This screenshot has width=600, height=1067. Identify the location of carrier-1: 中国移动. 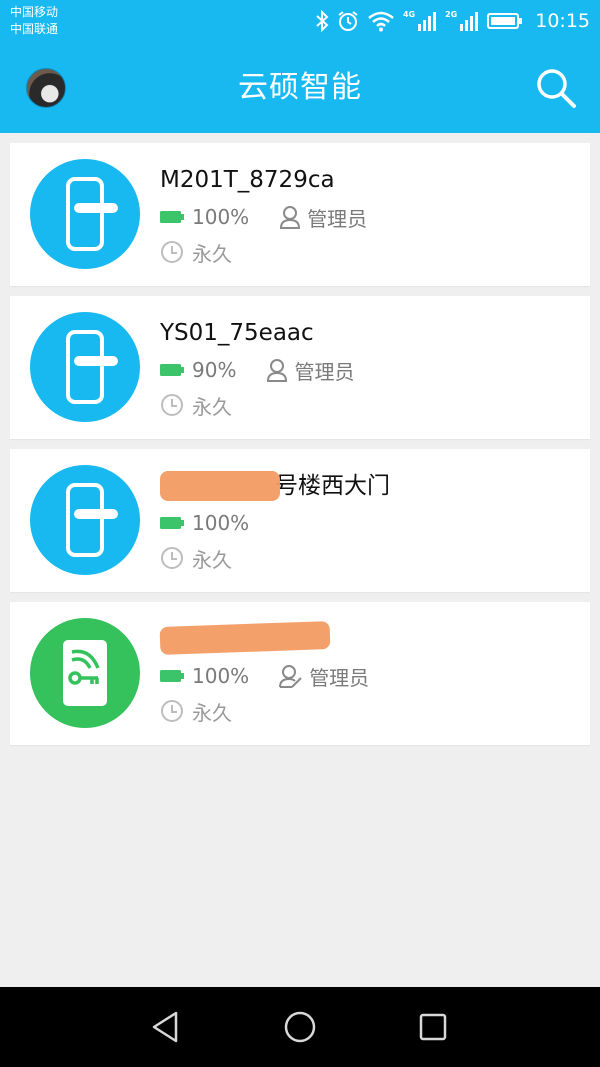
(34, 12).